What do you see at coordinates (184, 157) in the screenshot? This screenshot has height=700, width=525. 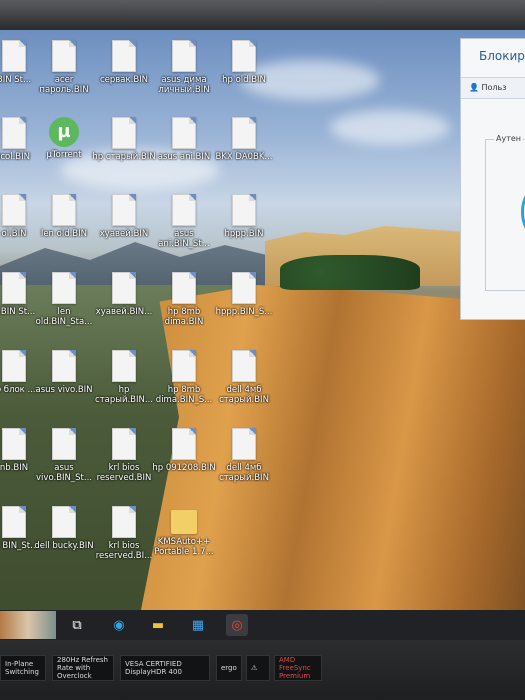 I see `desktop-icon-label: asus ani.BIN` at bounding box center [184, 157].